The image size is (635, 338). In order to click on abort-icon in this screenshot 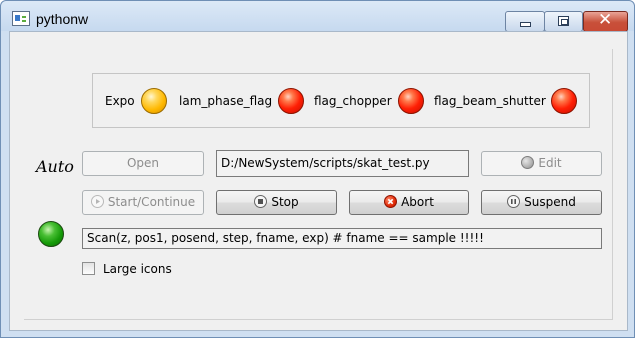, I will do `click(391, 201)`.